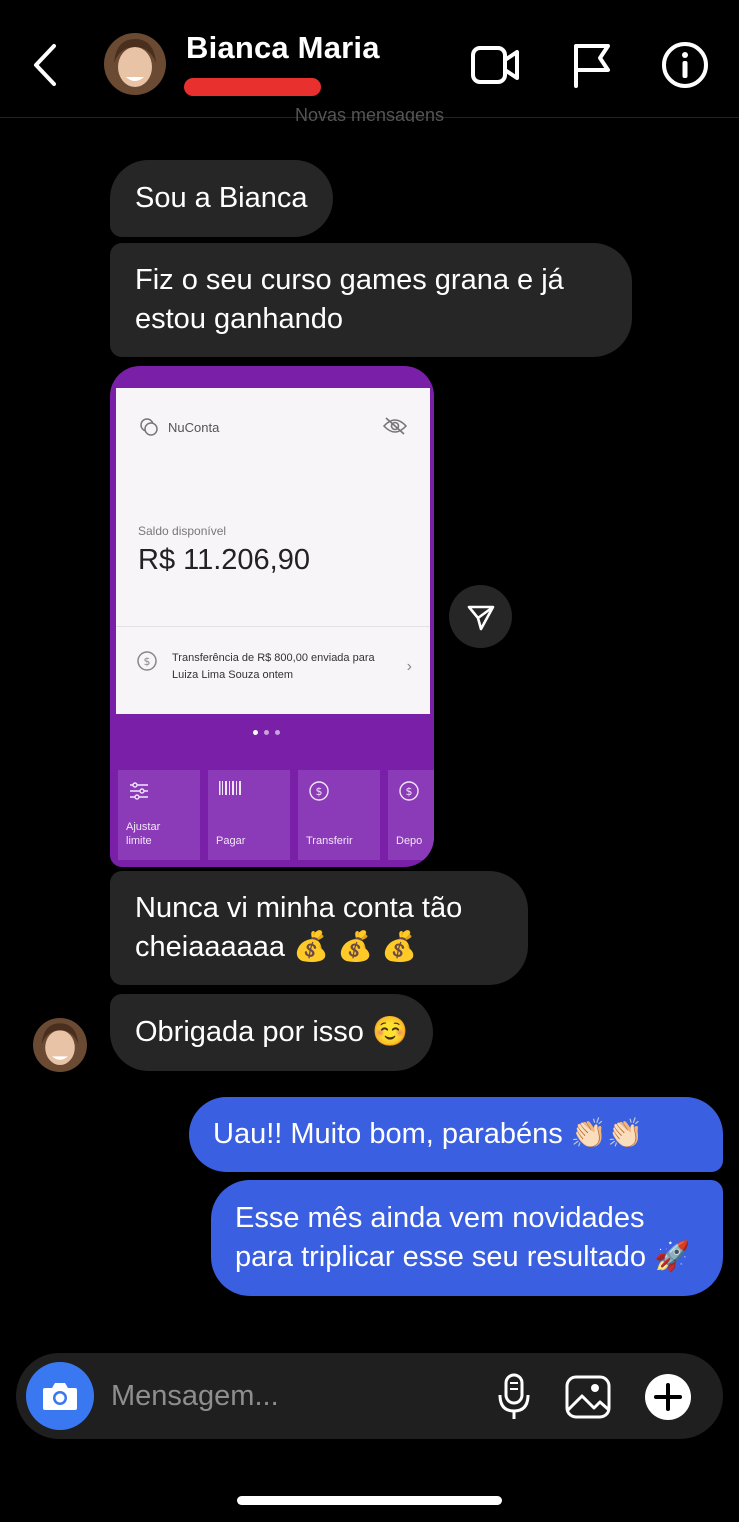  I want to click on report-button, so click(593, 65).